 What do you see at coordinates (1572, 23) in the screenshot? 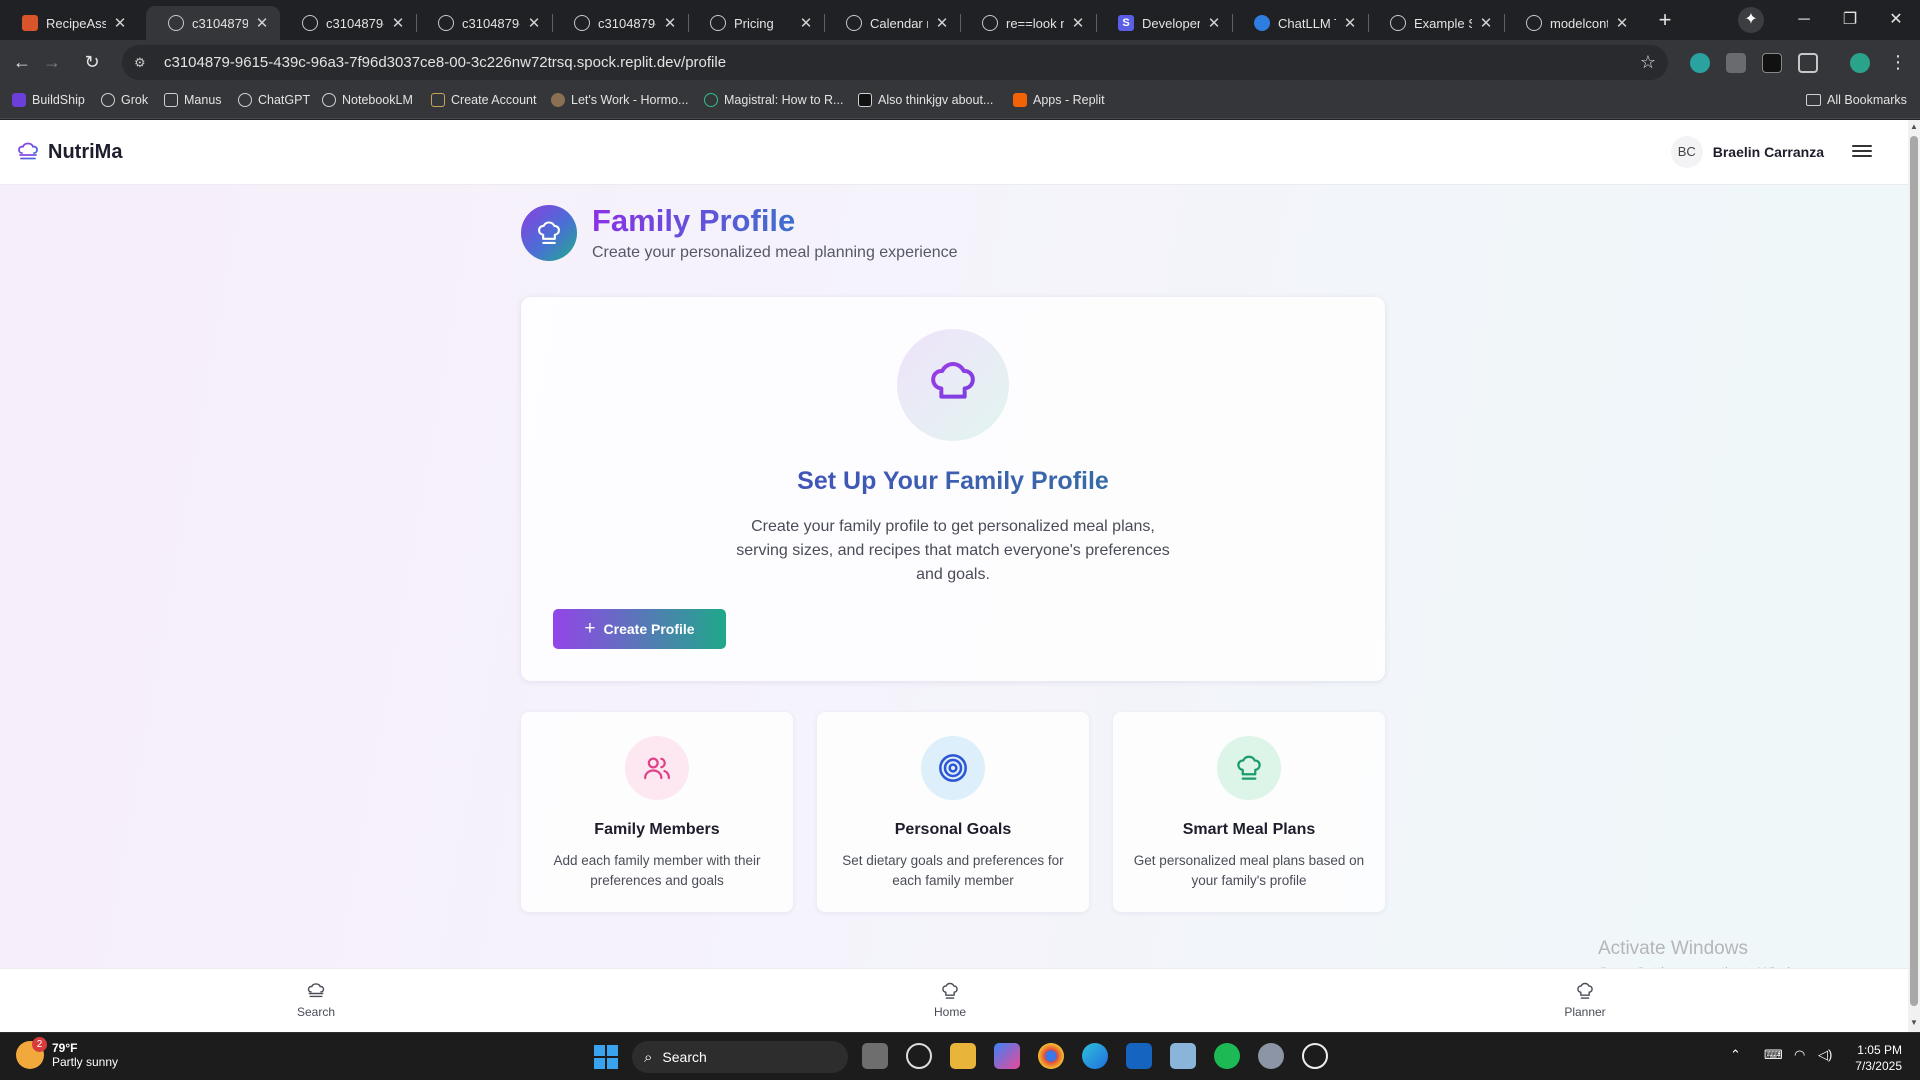
I see `browser-tab: modelconte✕` at bounding box center [1572, 23].